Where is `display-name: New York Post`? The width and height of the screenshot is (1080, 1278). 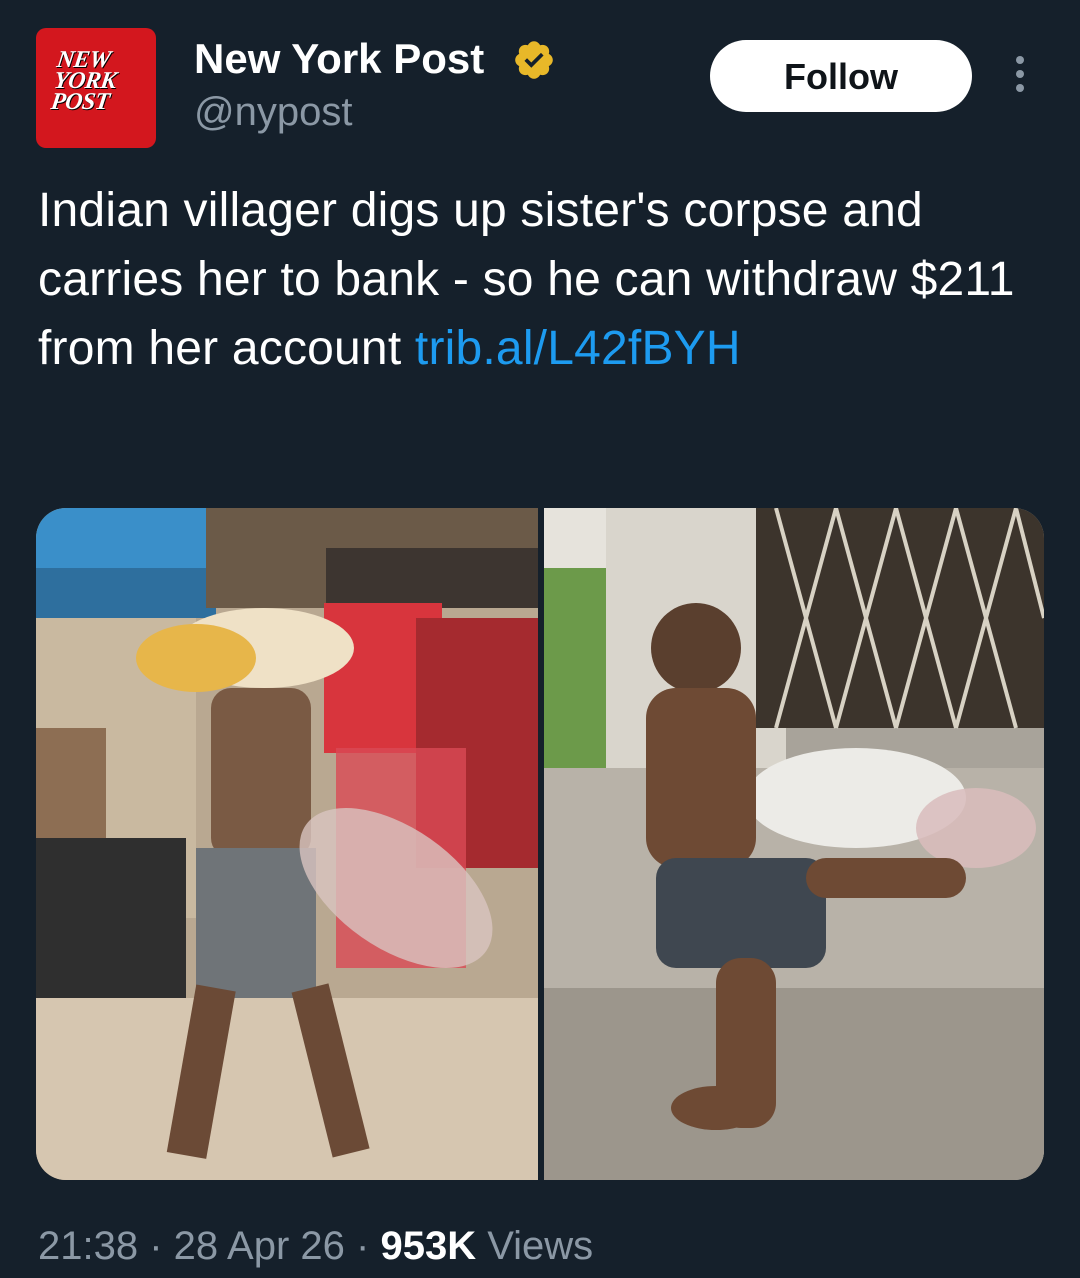
display-name: New York Post is located at coordinates (339, 59).